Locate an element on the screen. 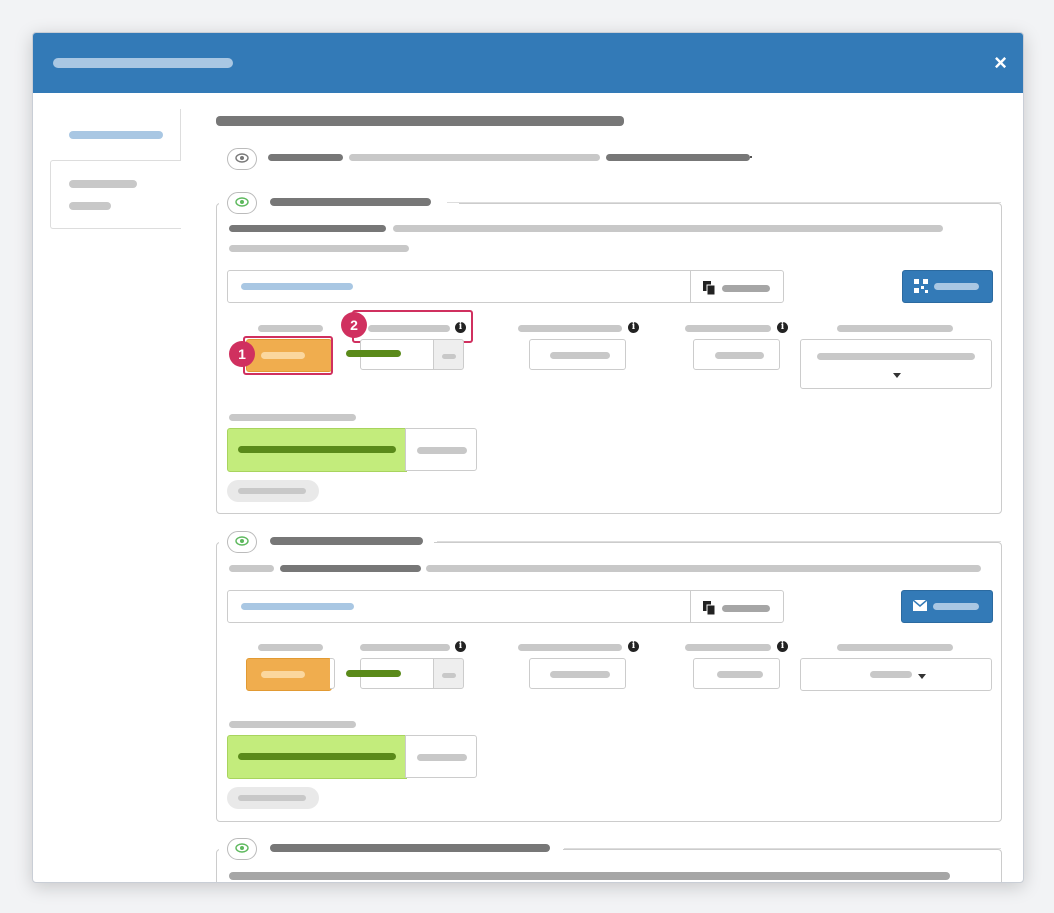 This screenshot has width=1054, height=913. sidebar-item-active is located at coordinates (115, 134).